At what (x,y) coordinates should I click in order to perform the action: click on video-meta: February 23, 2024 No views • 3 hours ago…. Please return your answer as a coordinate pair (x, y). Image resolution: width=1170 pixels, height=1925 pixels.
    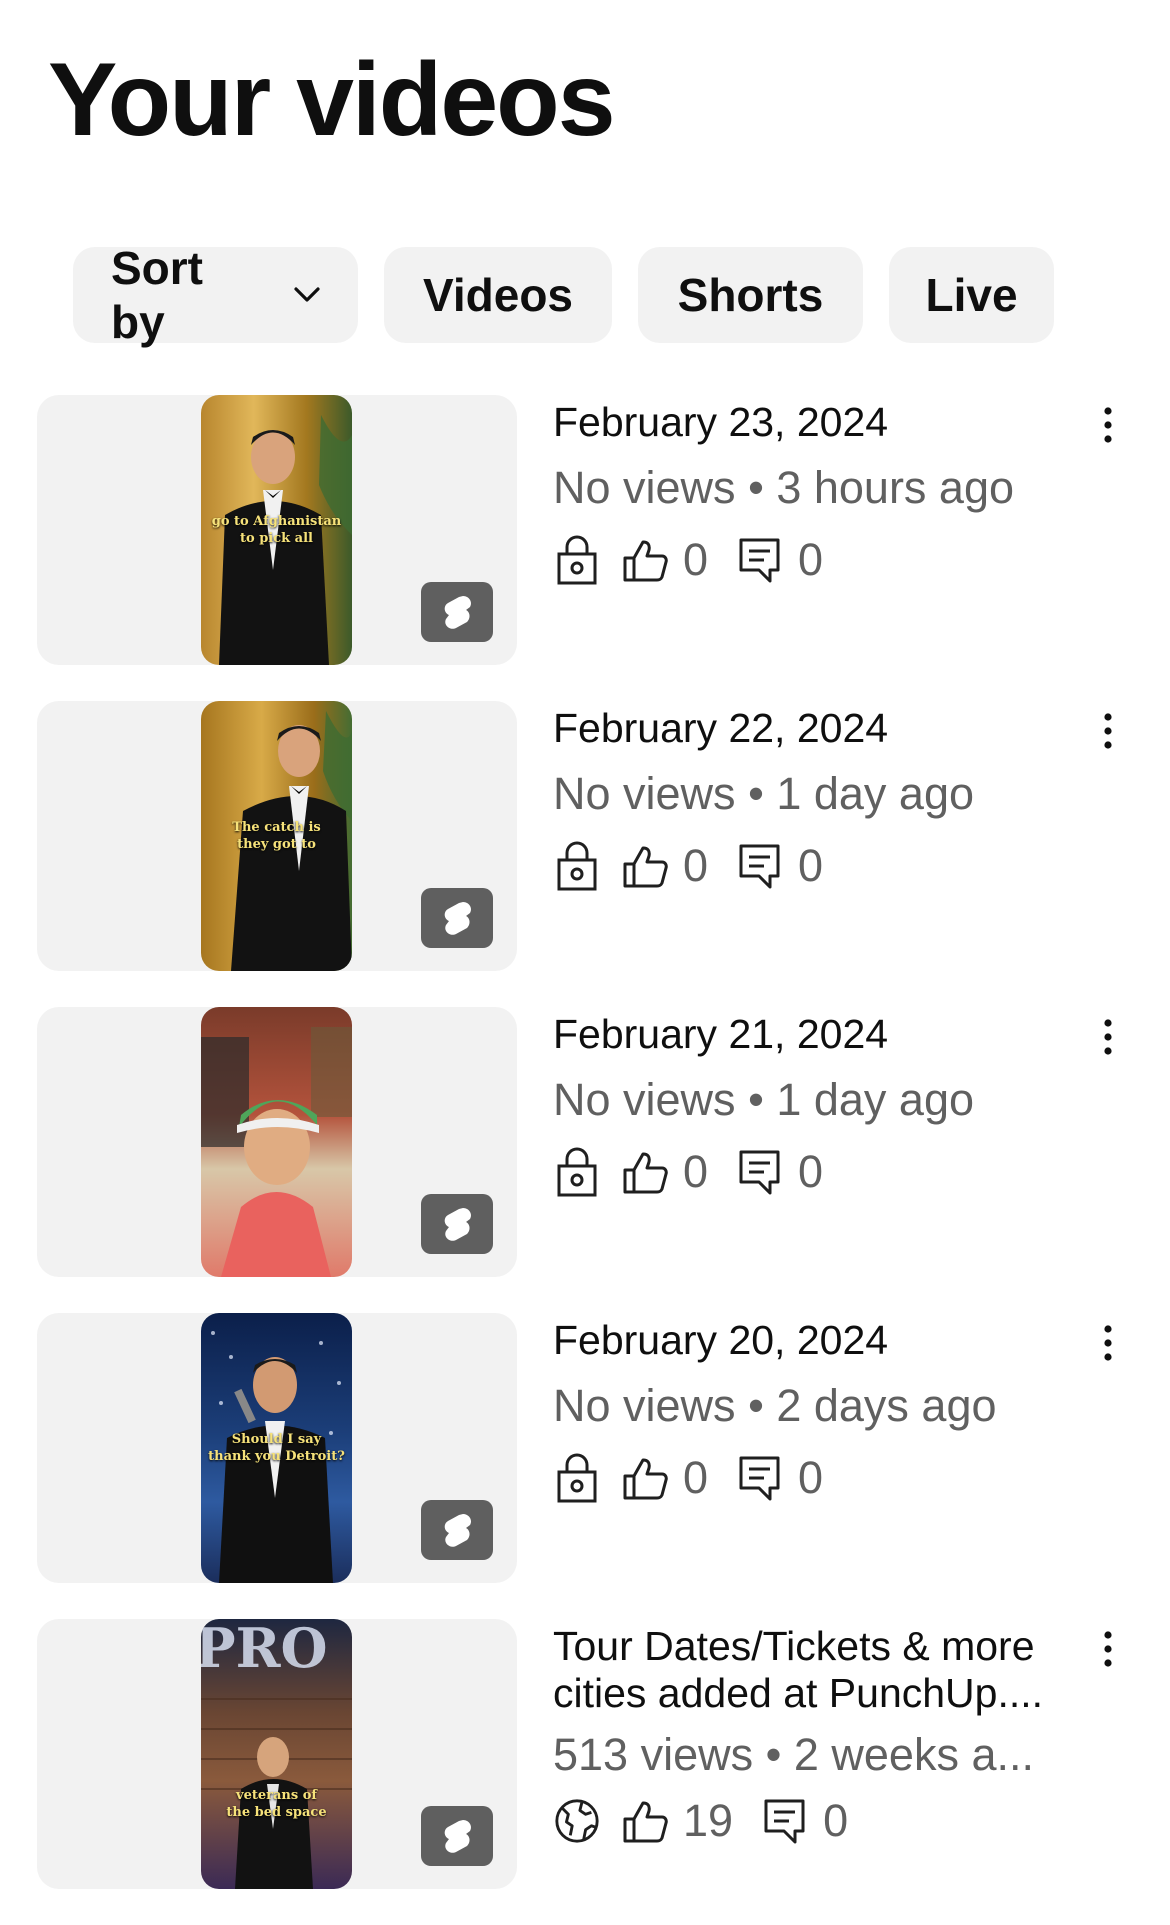
    Looking at the image, I should click on (813, 491).